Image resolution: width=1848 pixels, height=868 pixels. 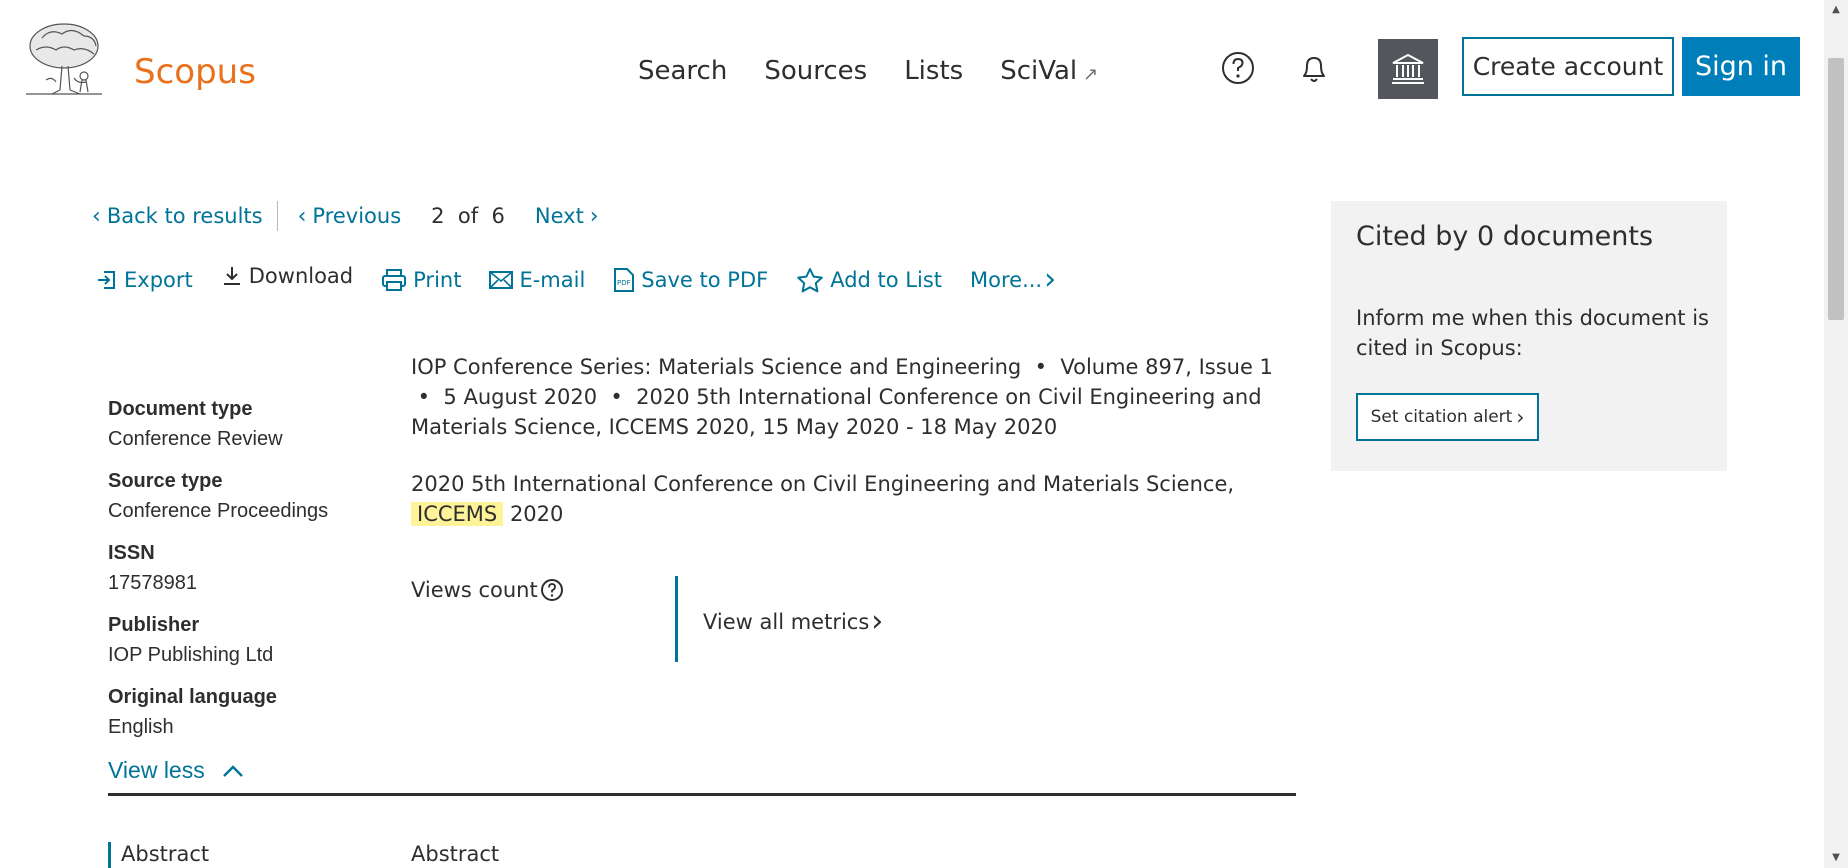 I want to click on view-all-metrics-label: View all metrics, so click(x=786, y=621).